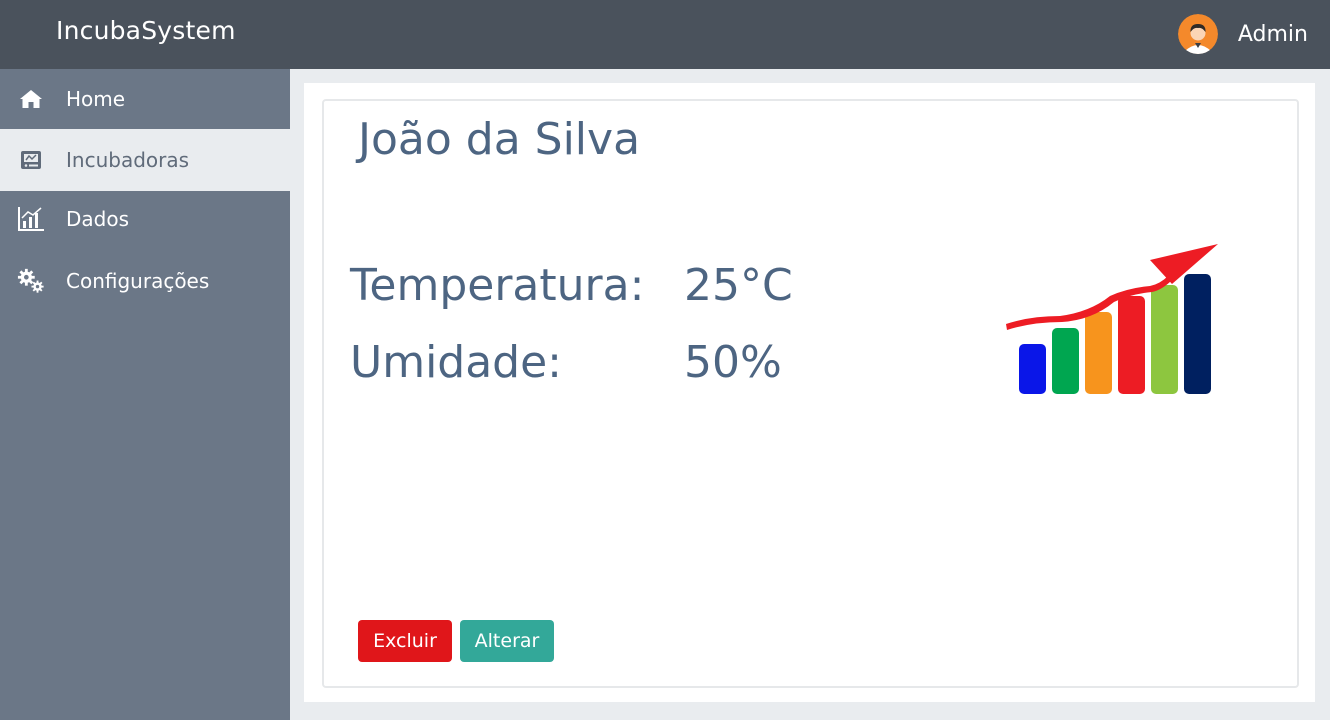 This screenshot has height=720, width=1330. I want to click on incubator-icon, so click(31, 160).